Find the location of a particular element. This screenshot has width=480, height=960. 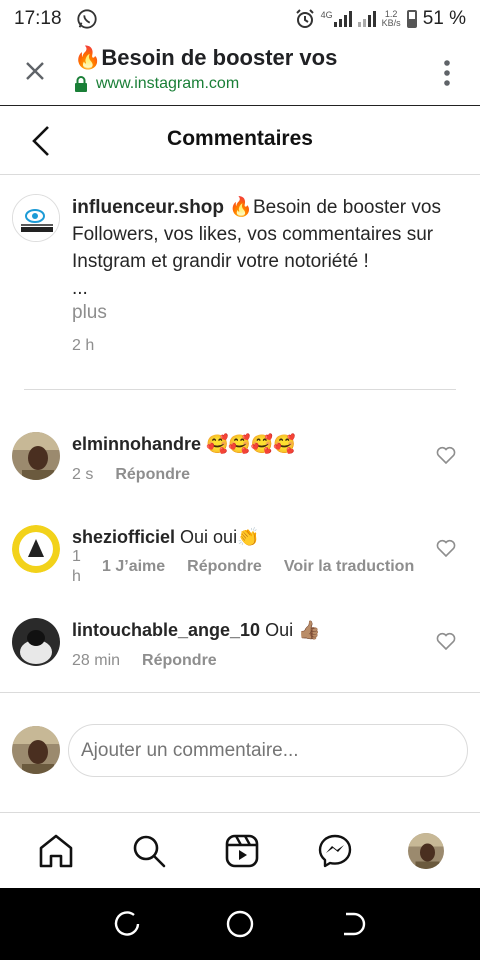

comment-meta: 2 s Répondre is located at coordinates (131, 475).